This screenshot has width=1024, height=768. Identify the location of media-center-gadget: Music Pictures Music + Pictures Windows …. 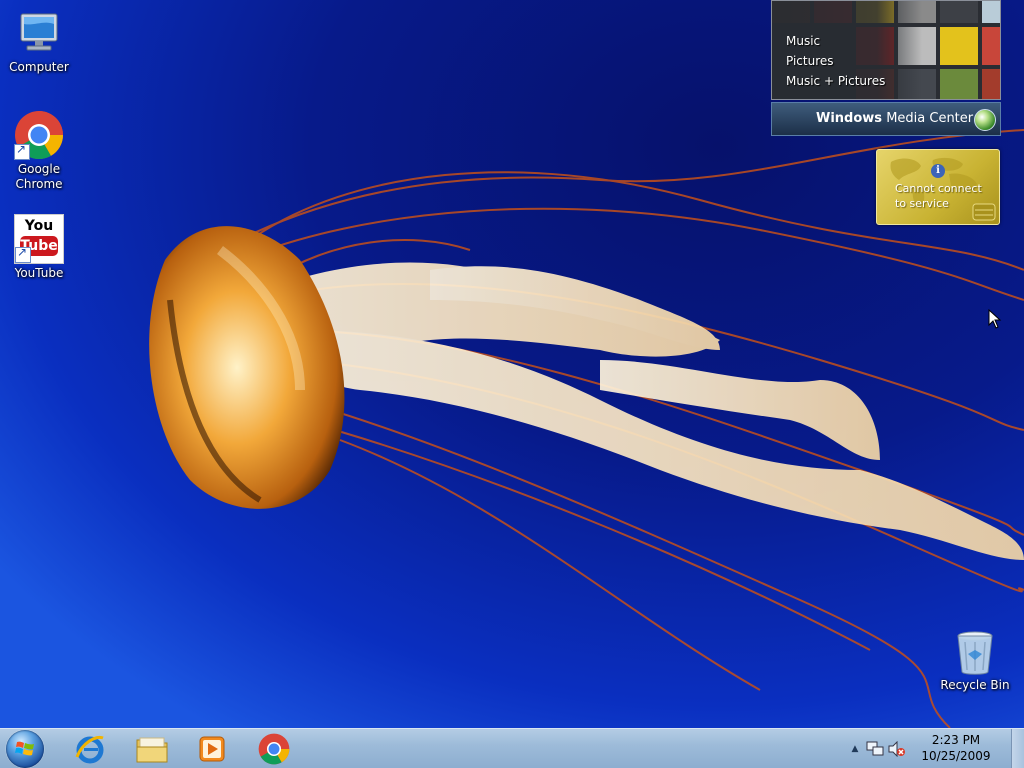
(886, 68).